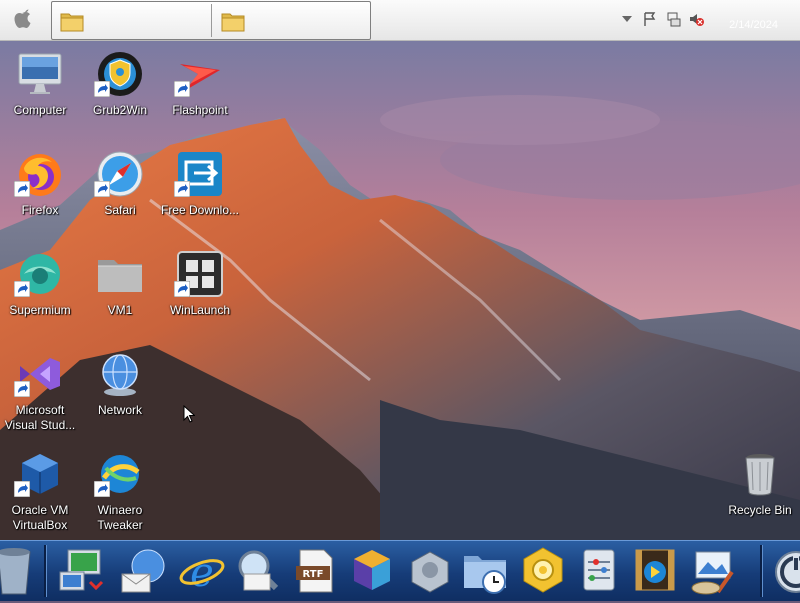 This screenshot has width=800, height=603. What do you see at coordinates (120, 492) in the screenshot?
I see `desktop-icon-winaero-tweaker: Winaero Tweaker` at bounding box center [120, 492].